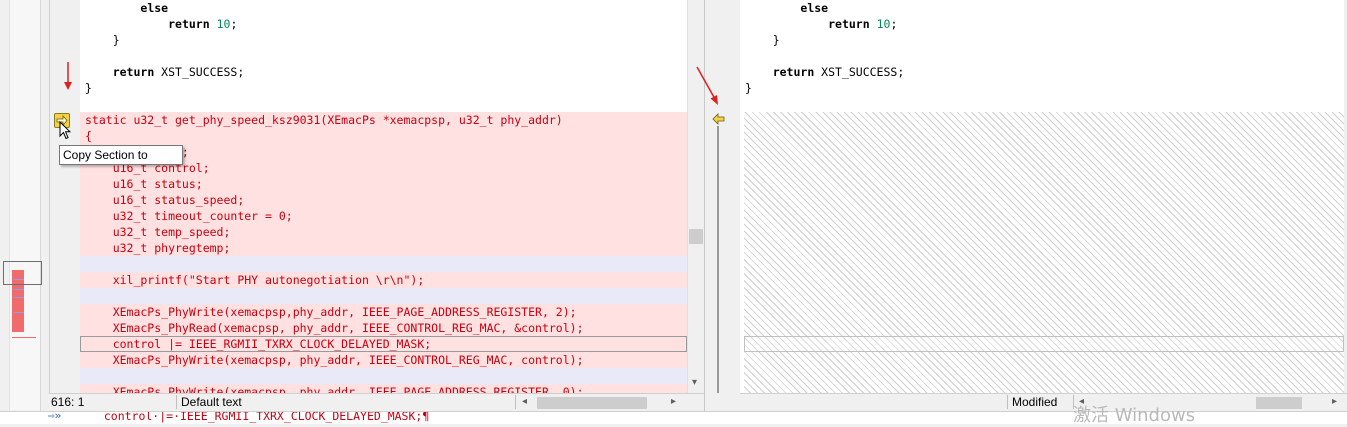 This screenshot has width=1347, height=427. What do you see at coordinates (696, 236) in the screenshot?
I see `left-vscroll-thumb` at bounding box center [696, 236].